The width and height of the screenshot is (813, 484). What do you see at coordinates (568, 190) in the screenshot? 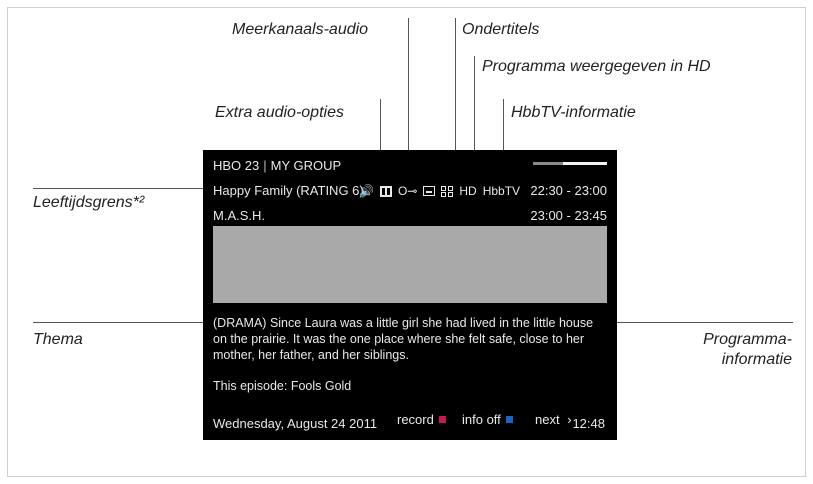
I see `current-program-time: 22:30 - 23:00` at bounding box center [568, 190].